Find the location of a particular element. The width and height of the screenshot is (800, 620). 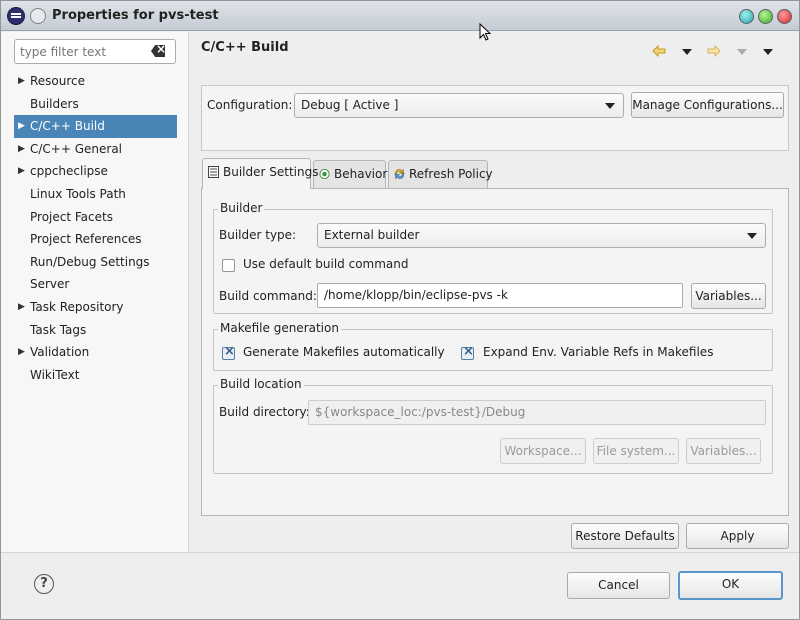

tree-item-resource: ▶ Resource is located at coordinates (95, 81).